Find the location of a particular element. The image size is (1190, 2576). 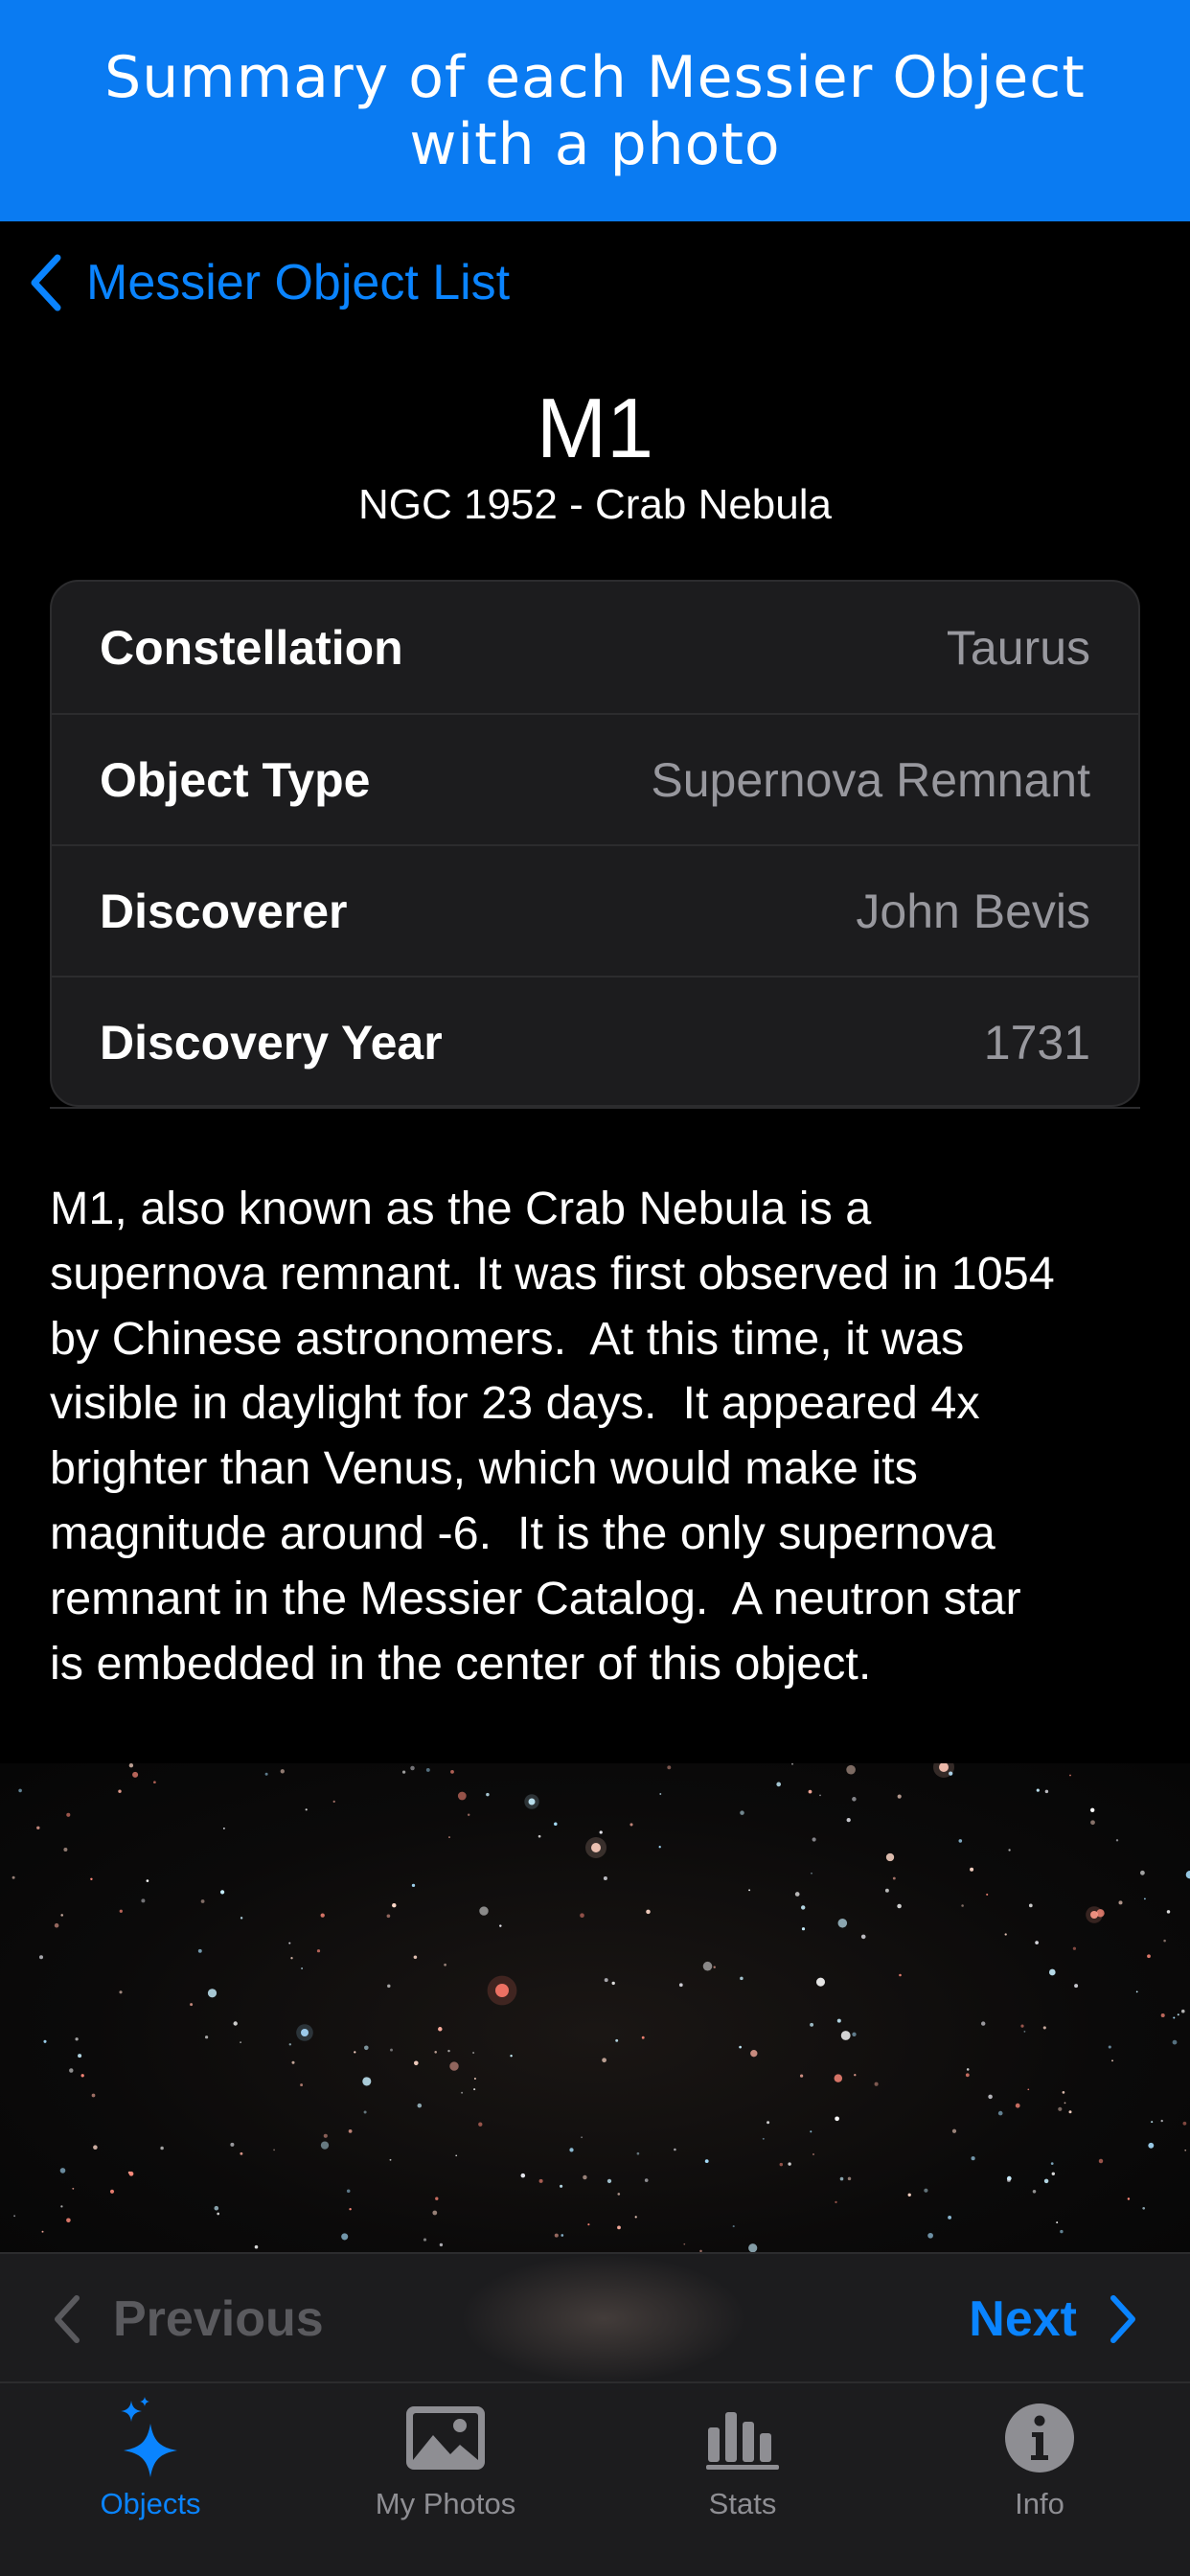

previous-button: Previous is located at coordinates (186, 2319).